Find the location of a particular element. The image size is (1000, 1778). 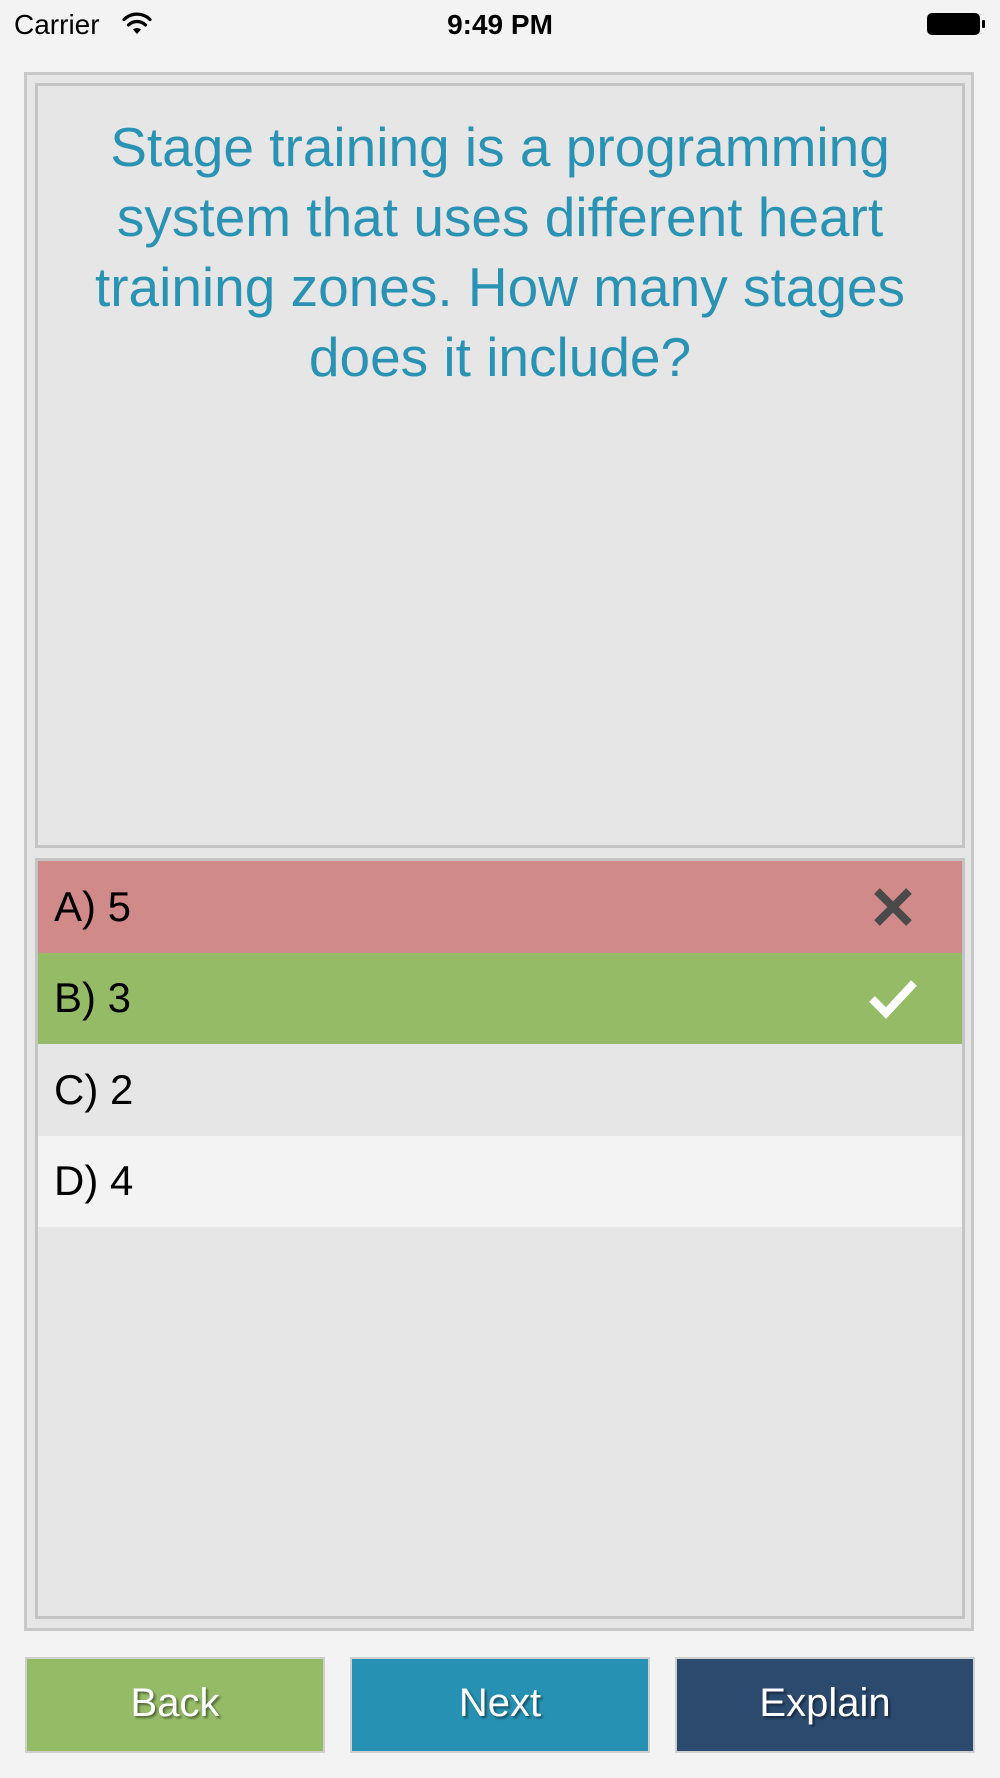

back-button: Back is located at coordinates (175, 1705).